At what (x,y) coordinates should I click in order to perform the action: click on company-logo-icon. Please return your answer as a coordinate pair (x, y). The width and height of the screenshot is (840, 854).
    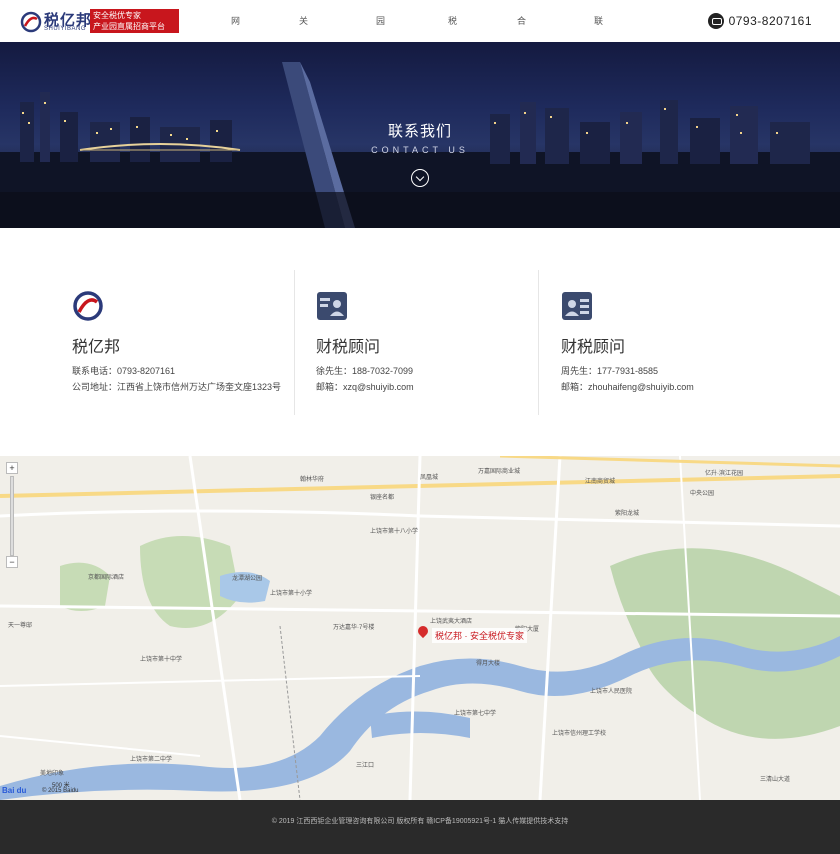
    Looking at the image, I should click on (88, 306).